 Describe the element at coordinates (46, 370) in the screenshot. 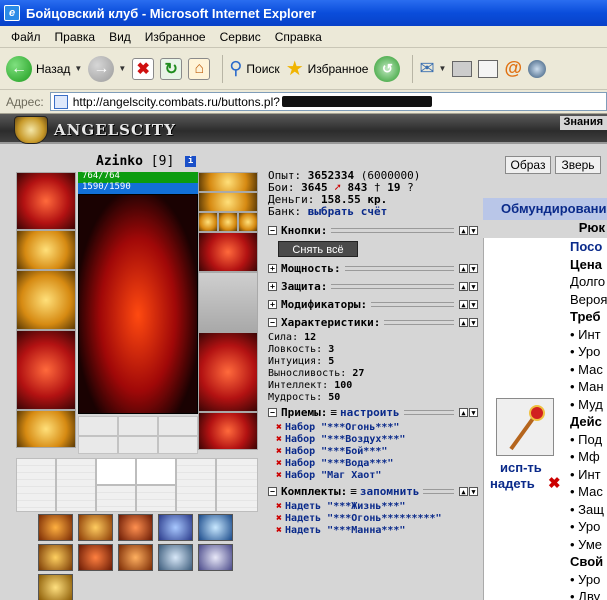

I see `armor-slot` at that location.